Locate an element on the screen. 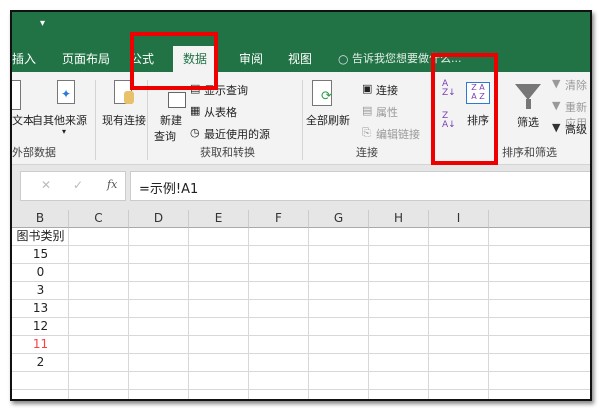  refresh-all-icon: ⟳ is located at coordinates (322, 93).